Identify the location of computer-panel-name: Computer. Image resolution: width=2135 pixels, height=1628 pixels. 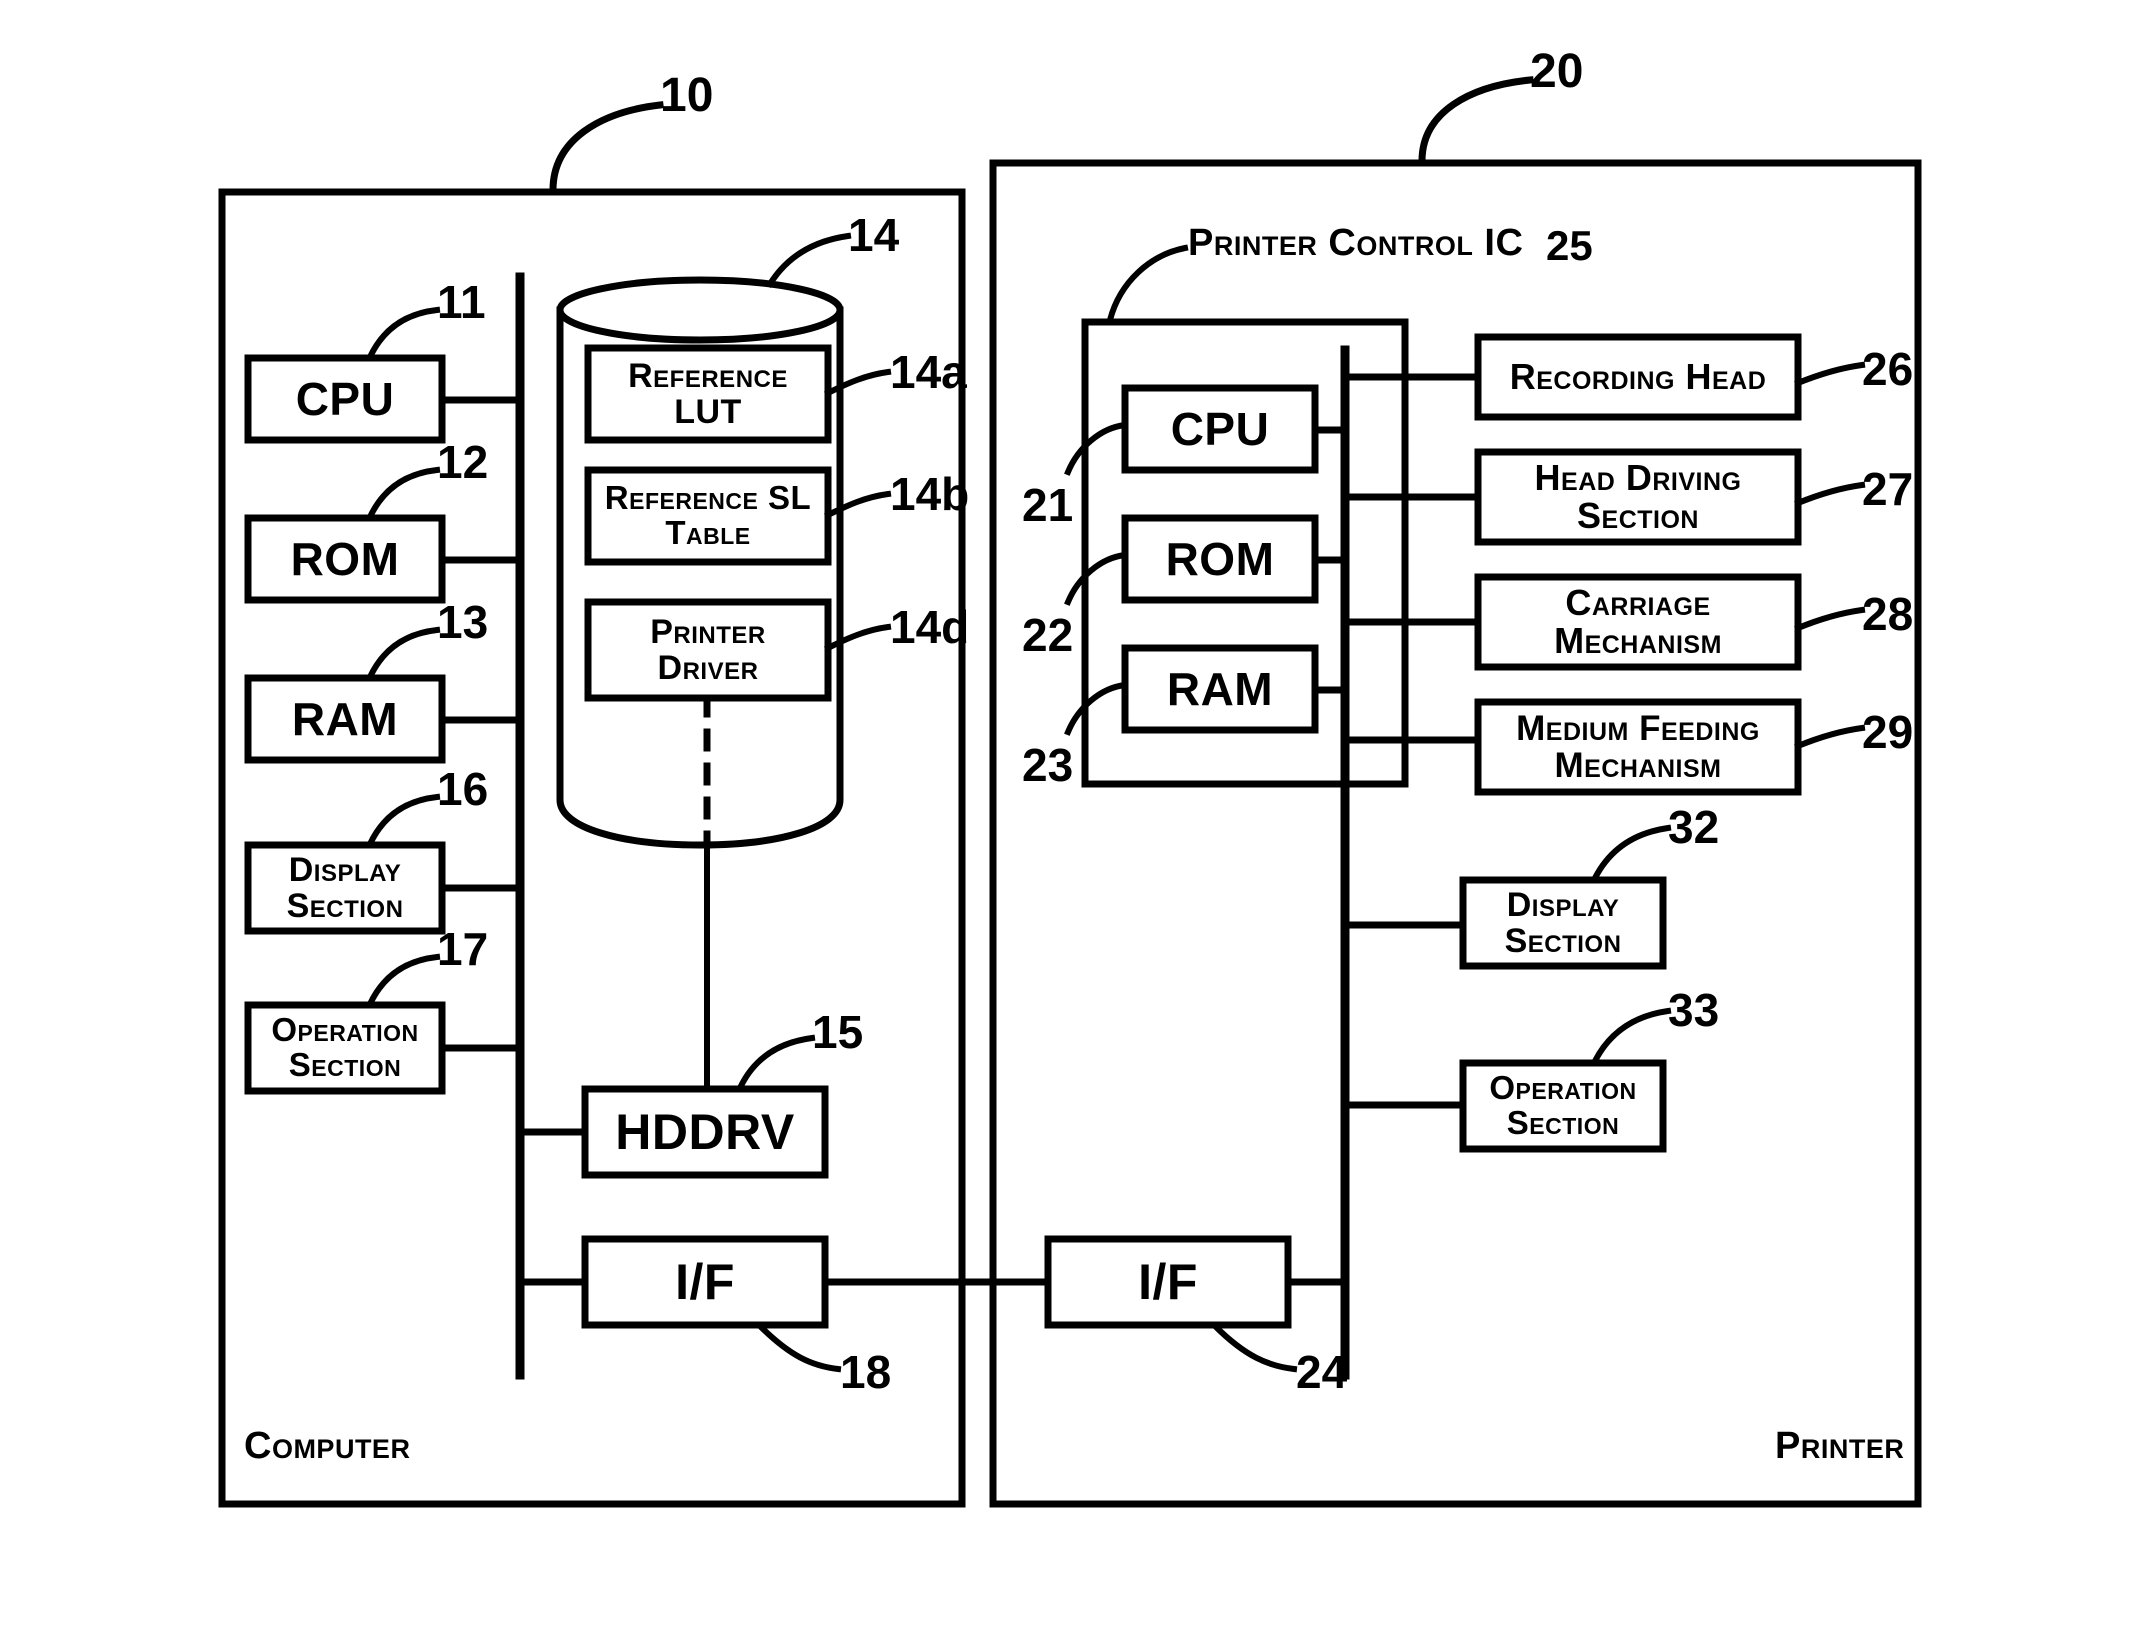
(327, 1446).